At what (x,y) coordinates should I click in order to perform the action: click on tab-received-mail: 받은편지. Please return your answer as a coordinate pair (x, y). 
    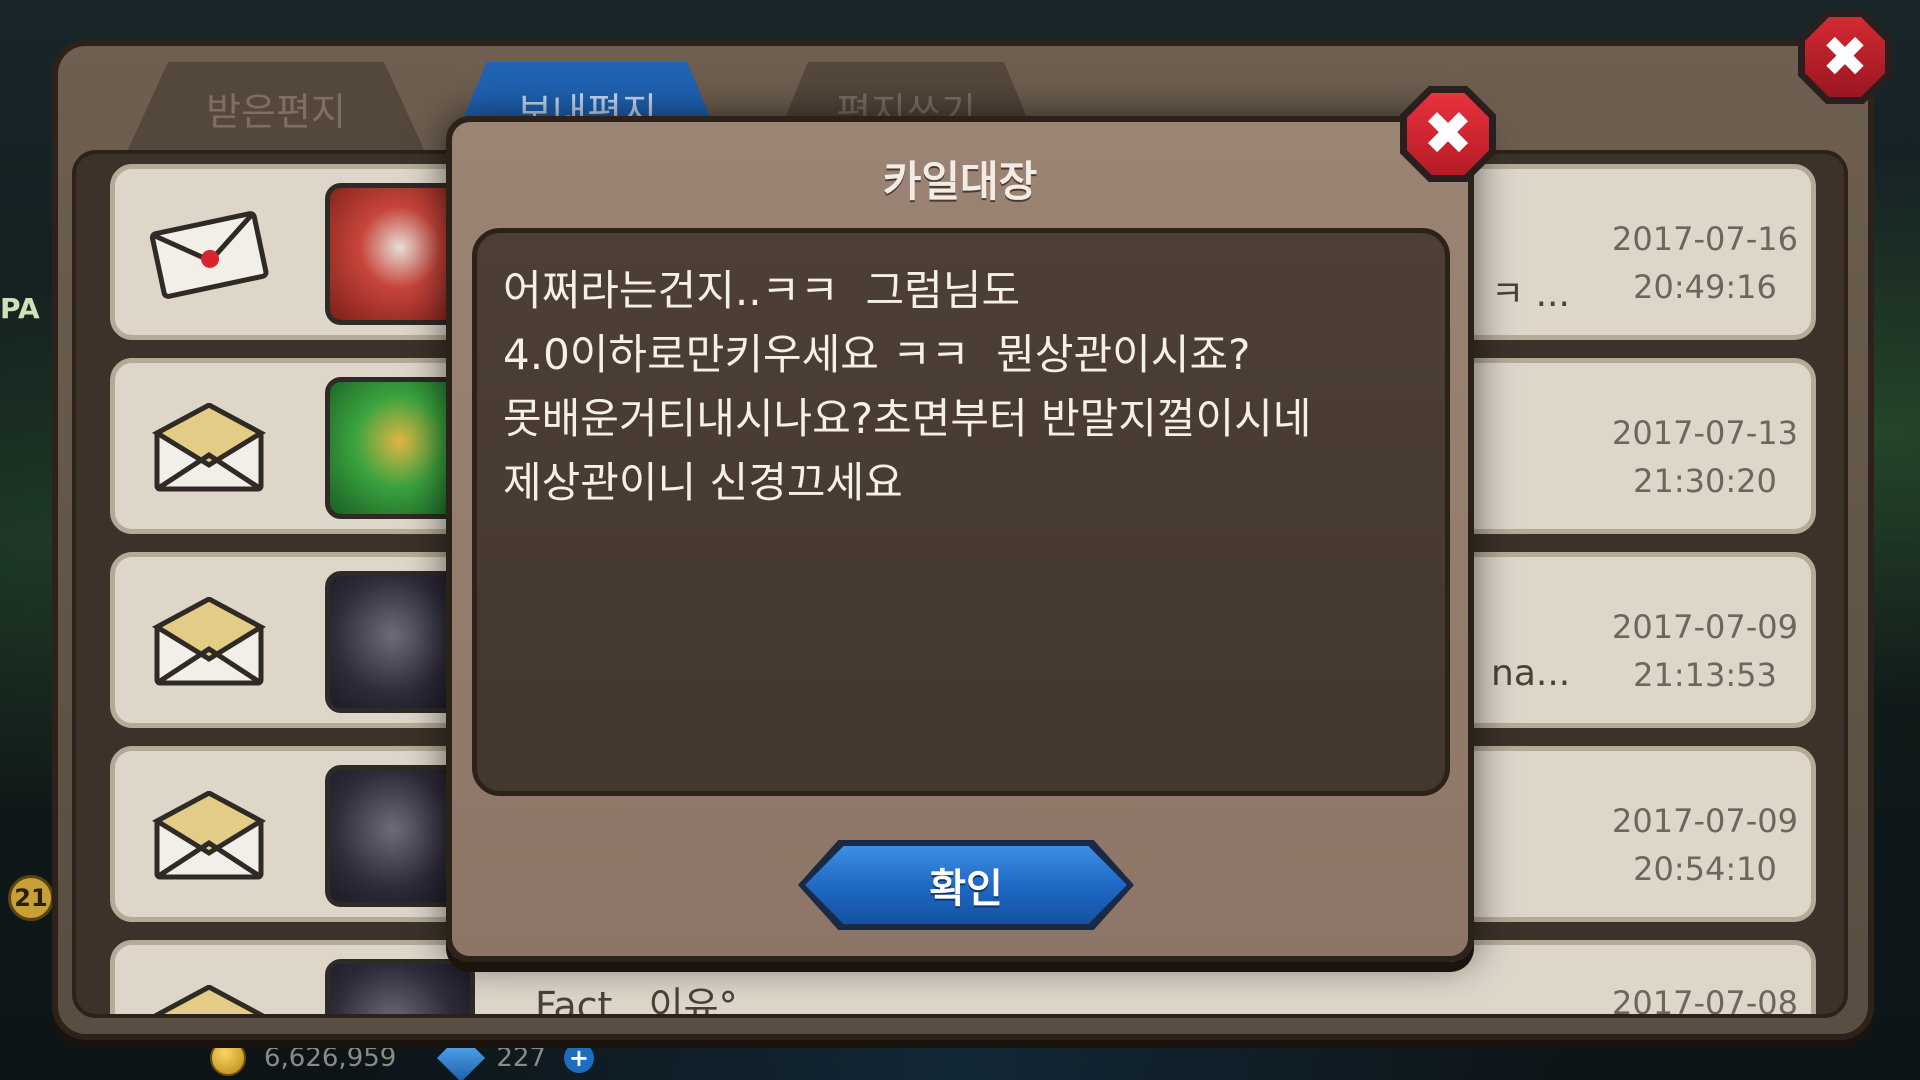
    Looking at the image, I should click on (276, 108).